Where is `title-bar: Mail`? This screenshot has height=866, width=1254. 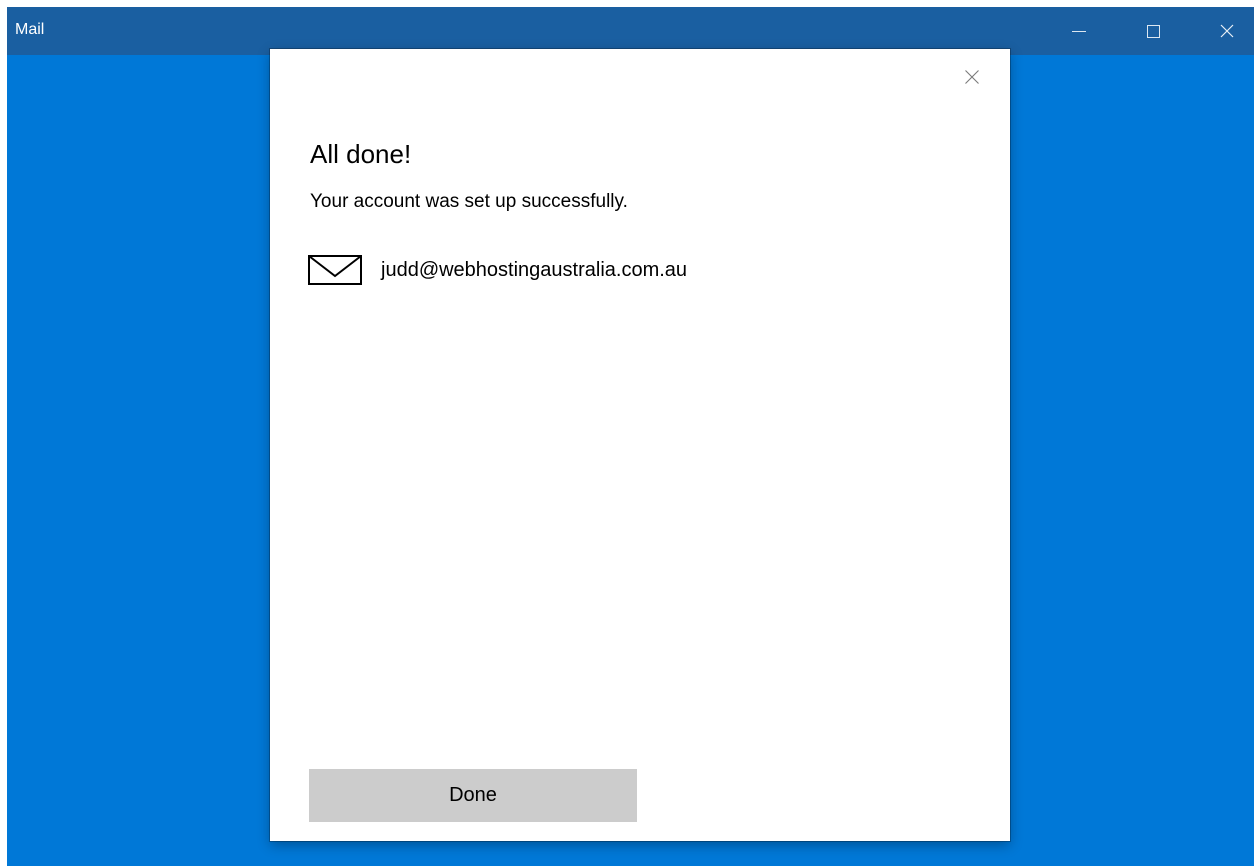
title-bar: Mail is located at coordinates (630, 31).